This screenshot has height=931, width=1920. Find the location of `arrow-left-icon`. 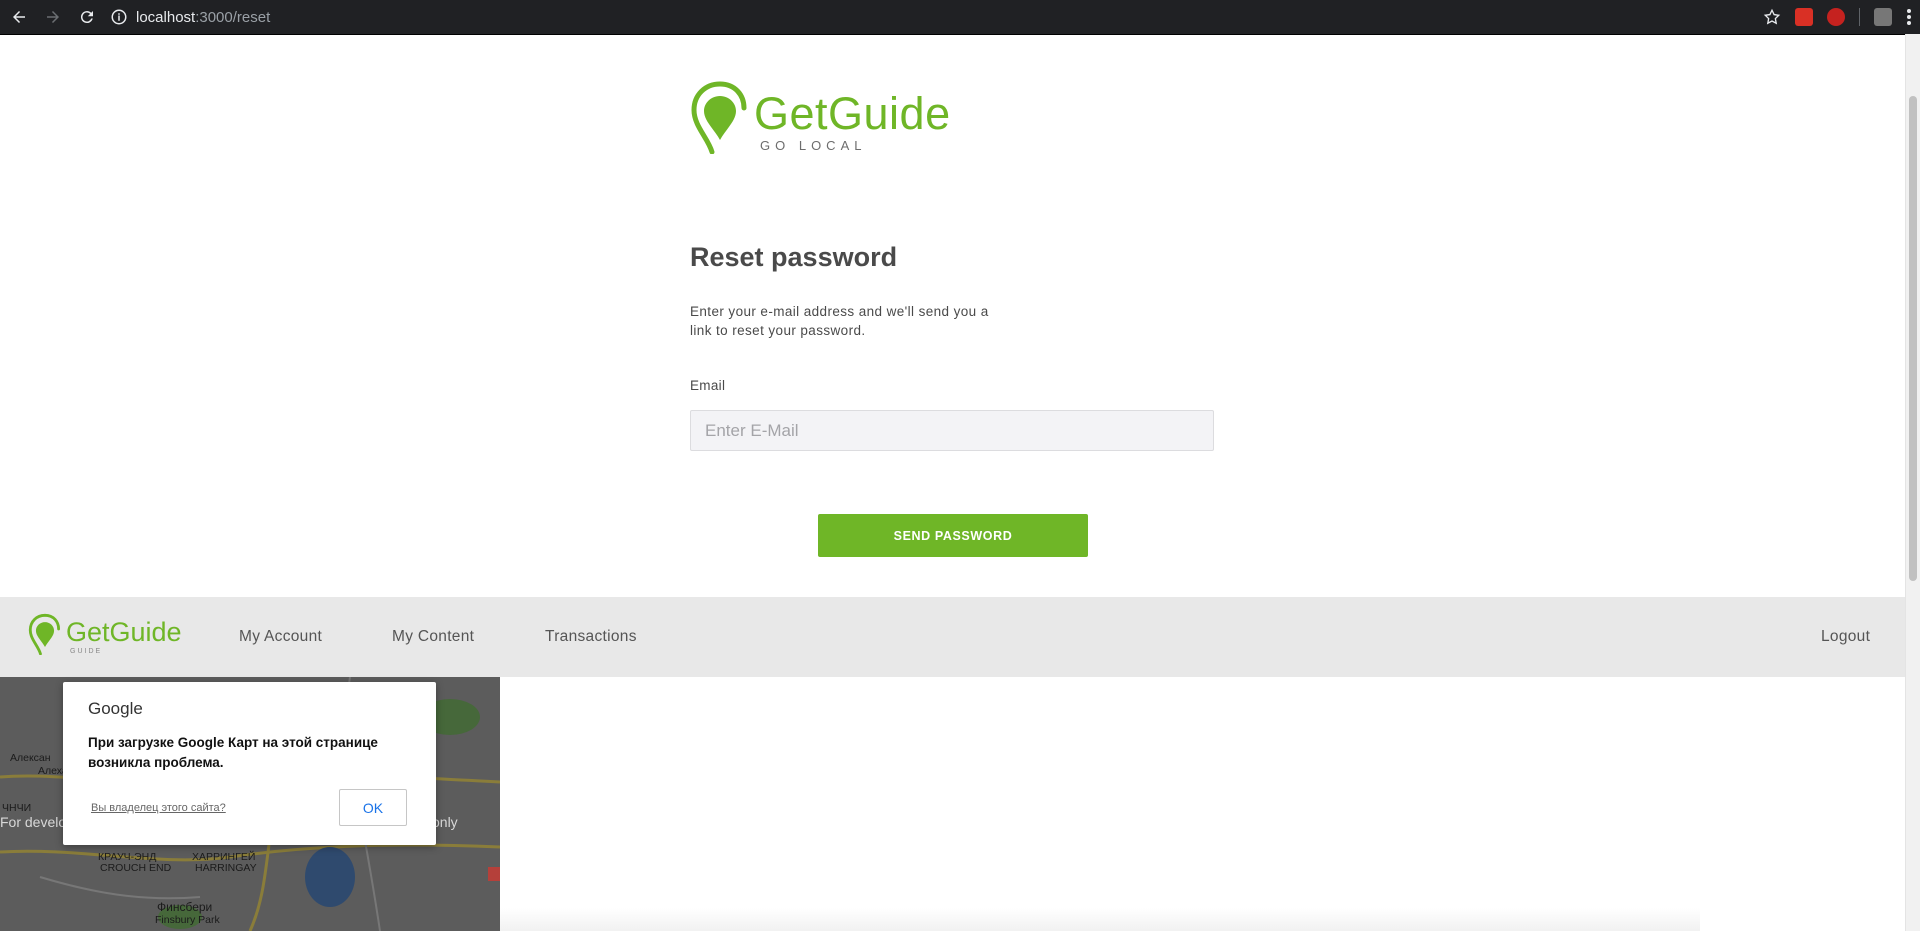

arrow-left-icon is located at coordinates (19, 17).